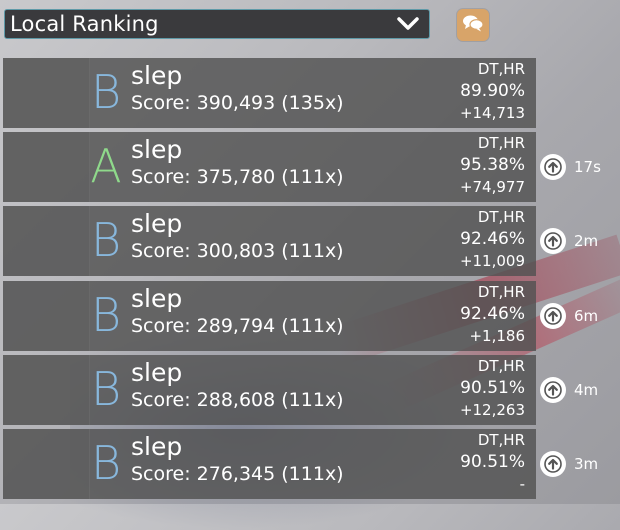  I want to click on chat-button, so click(473, 25).